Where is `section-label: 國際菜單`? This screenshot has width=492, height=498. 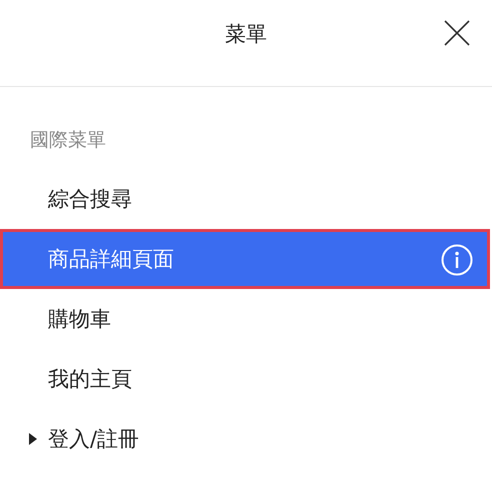
section-label: 國際菜單 is located at coordinates (68, 140).